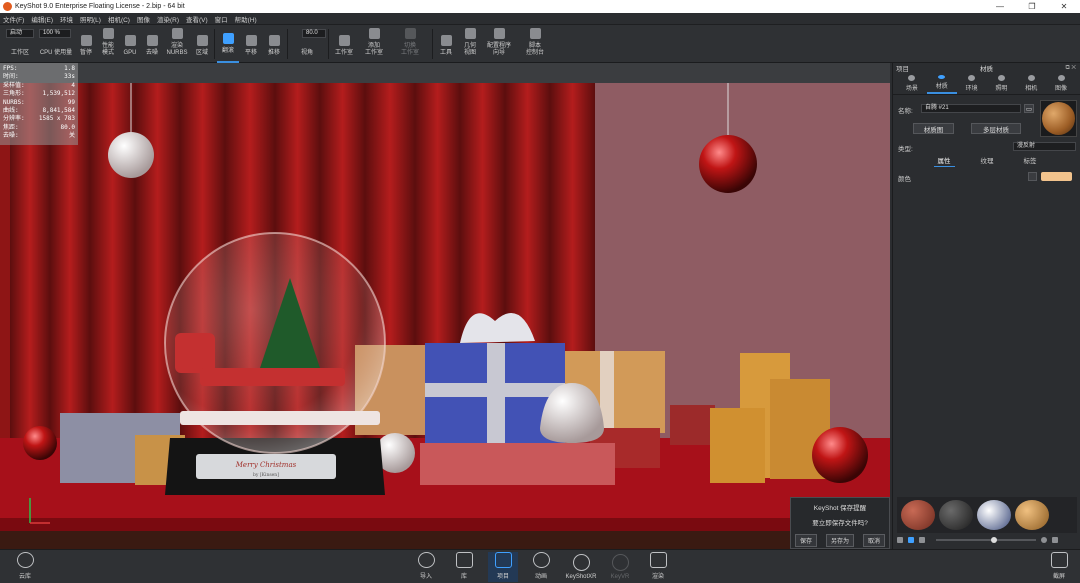 This screenshot has width=1080, height=583. Describe the element at coordinates (177, 44) in the screenshot. I see `render-nurbs-button: 渲染 NURBS` at that location.